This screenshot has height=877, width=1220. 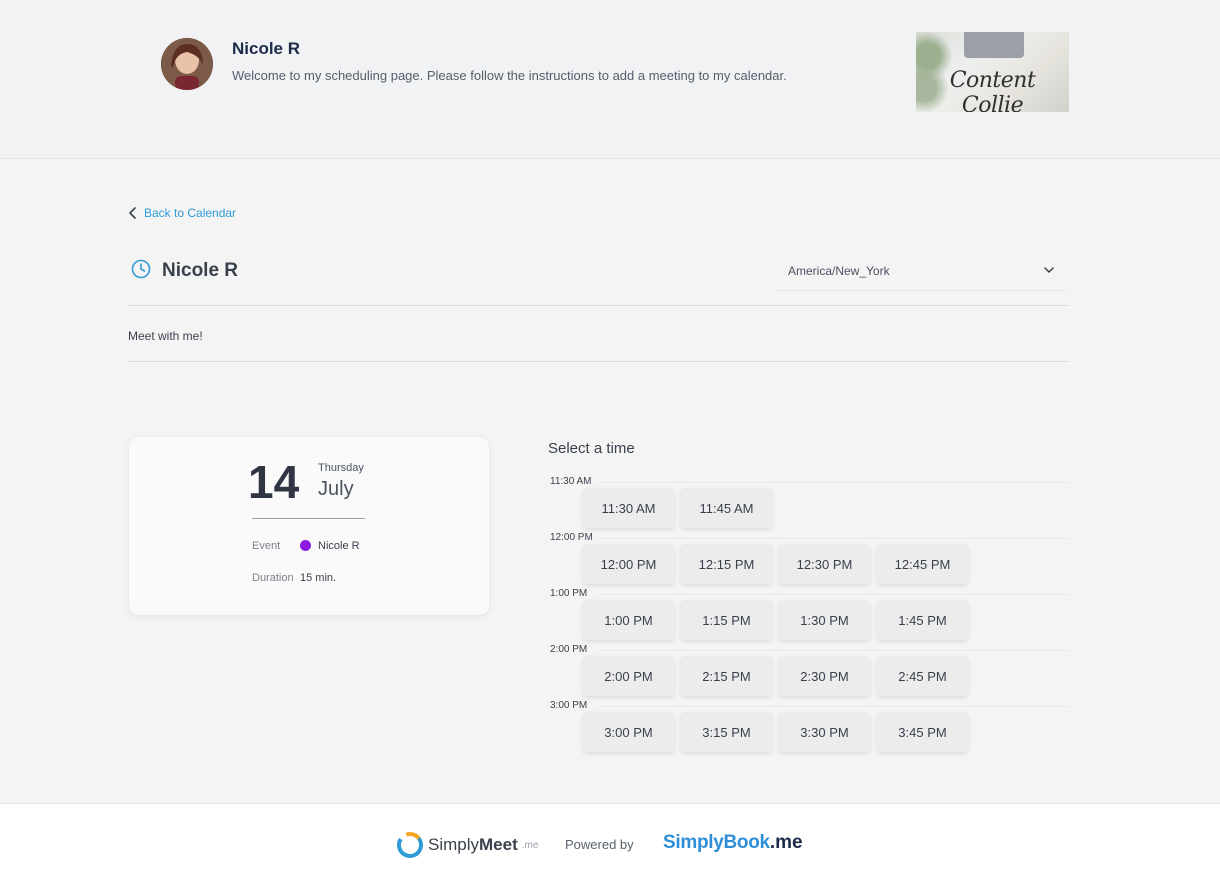 I want to click on hour-label: 3:00 PM, so click(x=571, y=705).